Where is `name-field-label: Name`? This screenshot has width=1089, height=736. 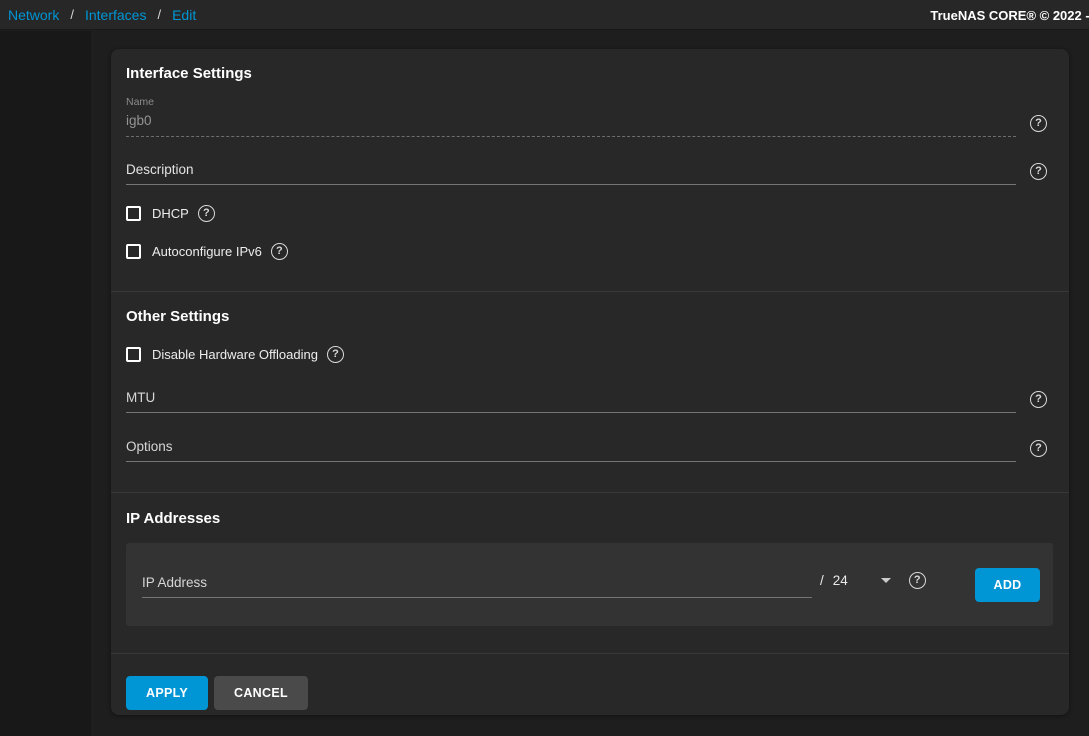
name-field-label: Name is located at coordinates (140, 102).